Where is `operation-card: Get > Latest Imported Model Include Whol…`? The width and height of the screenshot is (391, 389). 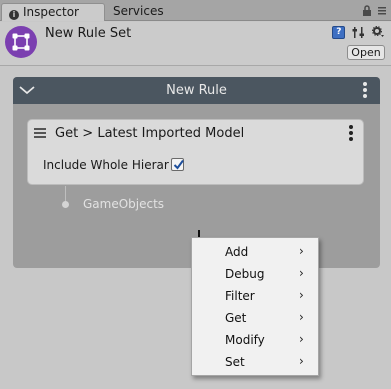 operation-card: Get > Latest Imported Model Include Whol… is located at coordinates (195, 152).